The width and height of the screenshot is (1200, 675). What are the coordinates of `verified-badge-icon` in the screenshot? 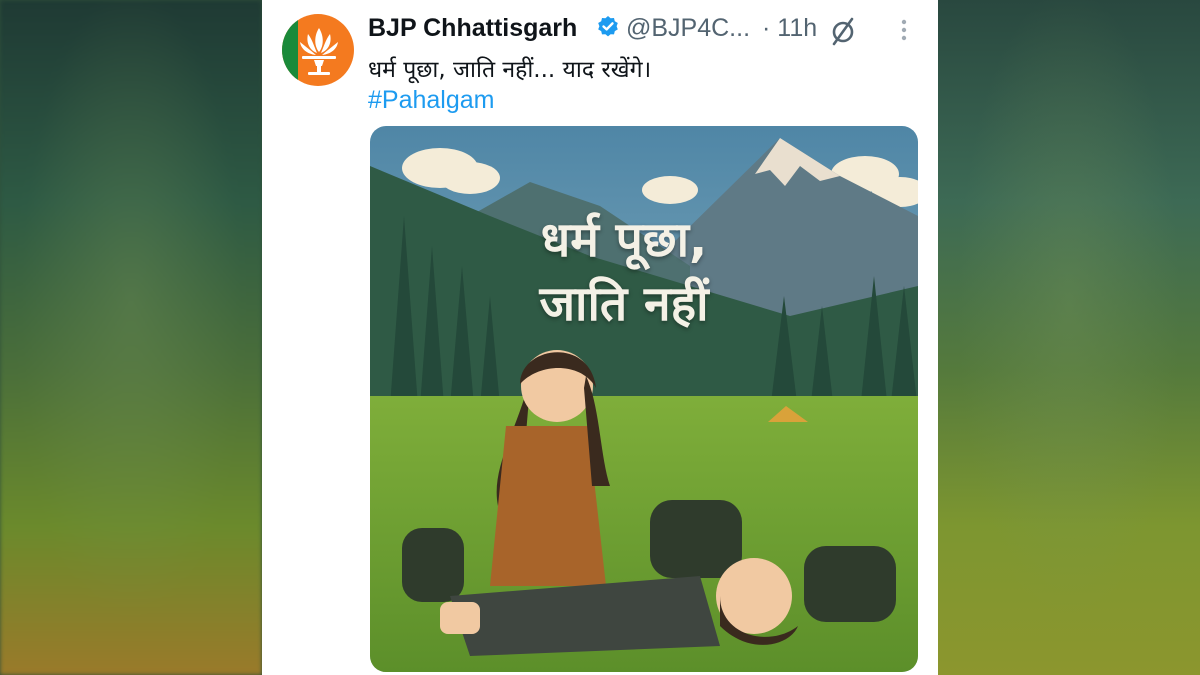 It's located at (608, 26).